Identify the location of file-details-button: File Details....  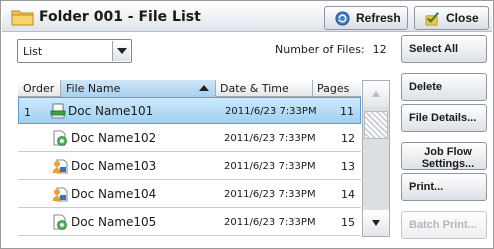
(444, 118).